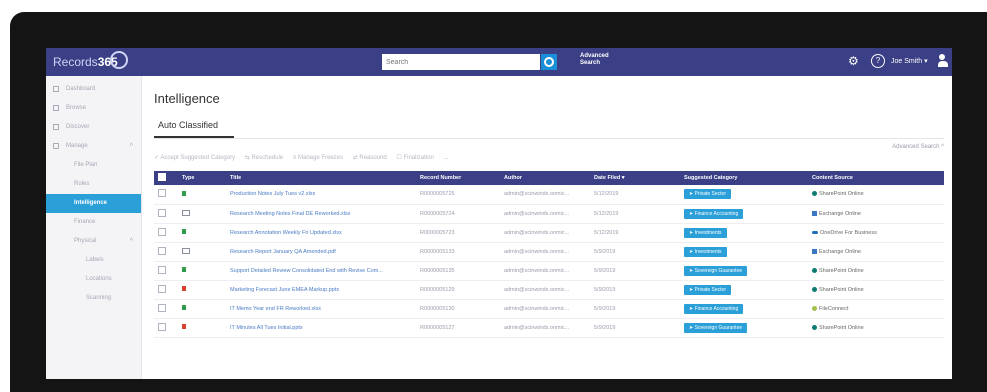 This screenshot has height=392, width=987. What do you see at coordinates (545, 178) in the screenshot?
I see `column-header-author: Author` at bounding box center [545, 178].